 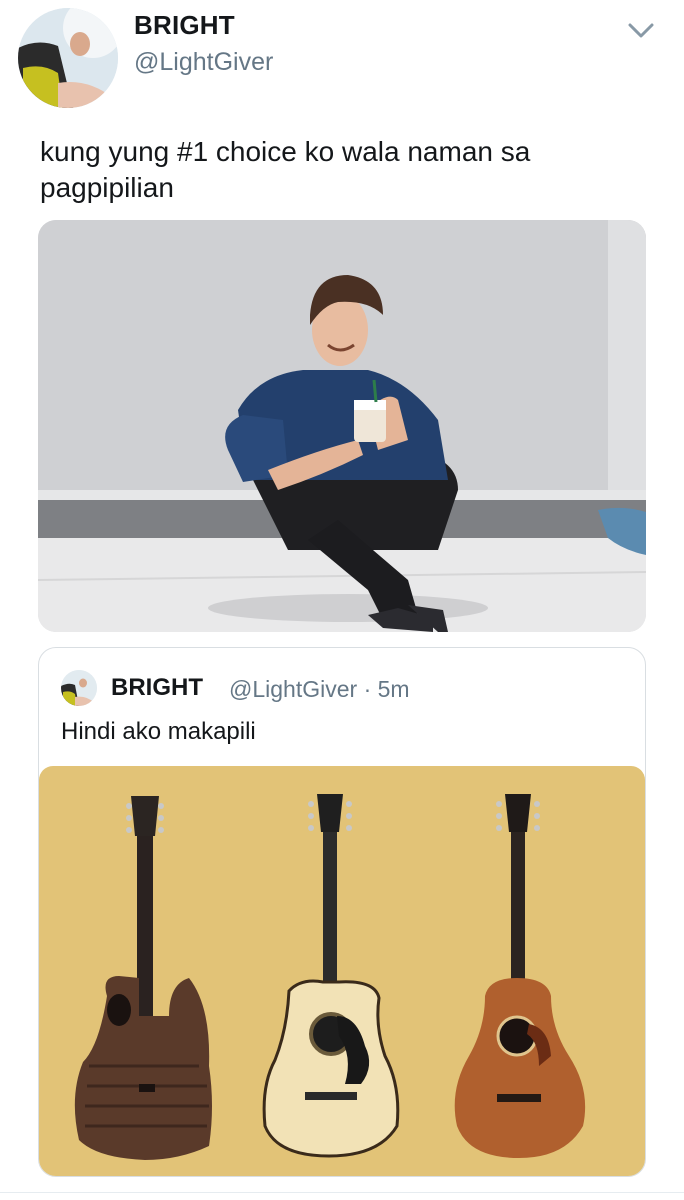 What do you see at coordinates (641, 30) in the screenshot?
I see `chevron-down-icon` at bounding box center [641, 30].